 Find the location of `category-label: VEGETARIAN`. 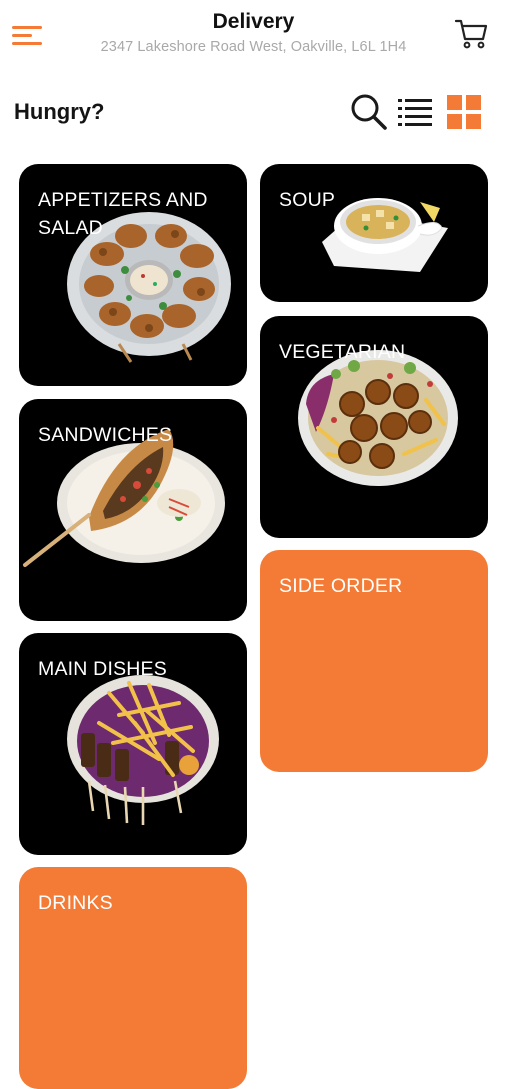

category-label: VEGETARIAN is located at coordinates (342, 352).